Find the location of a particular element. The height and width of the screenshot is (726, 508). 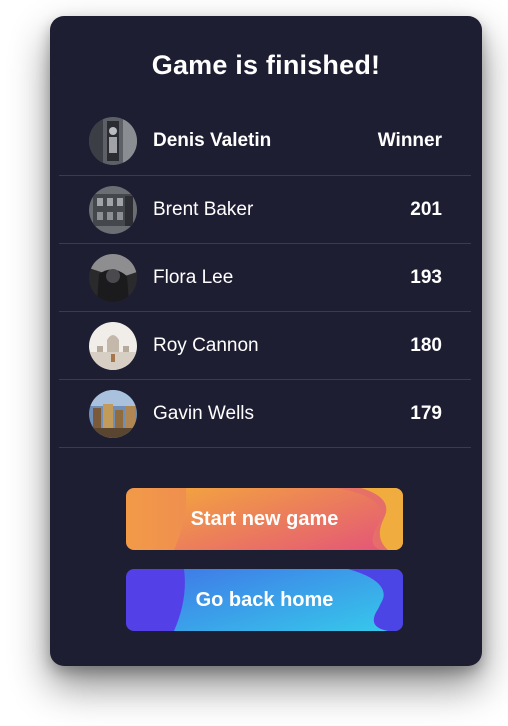

player-score: 193 is located at coordinates (426, 277).